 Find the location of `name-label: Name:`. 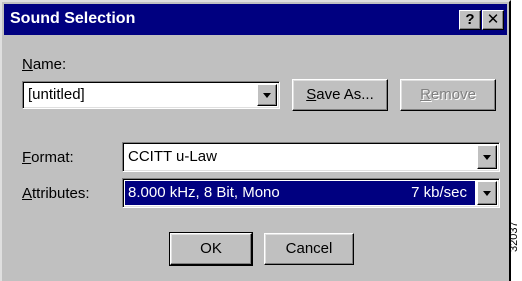

name-label: Name: is located at coordinates (44, 64).